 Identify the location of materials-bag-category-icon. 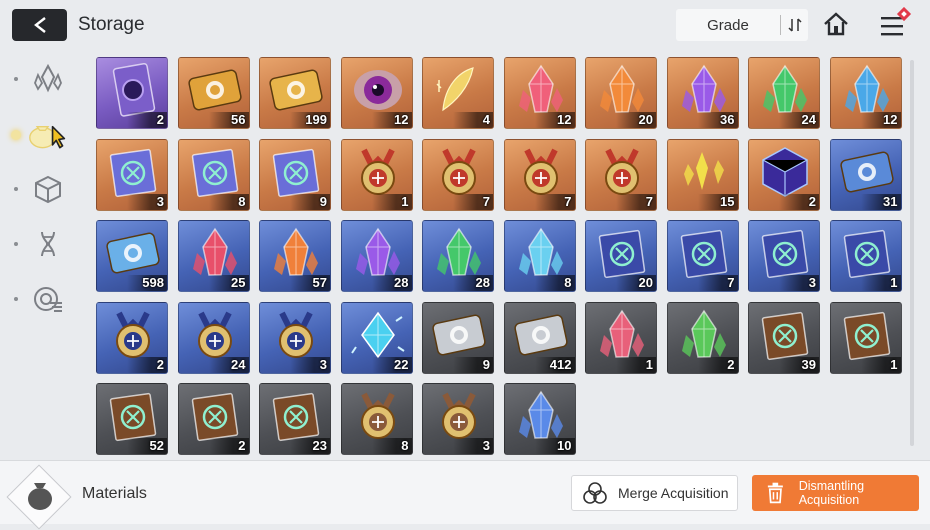
(47, 137).